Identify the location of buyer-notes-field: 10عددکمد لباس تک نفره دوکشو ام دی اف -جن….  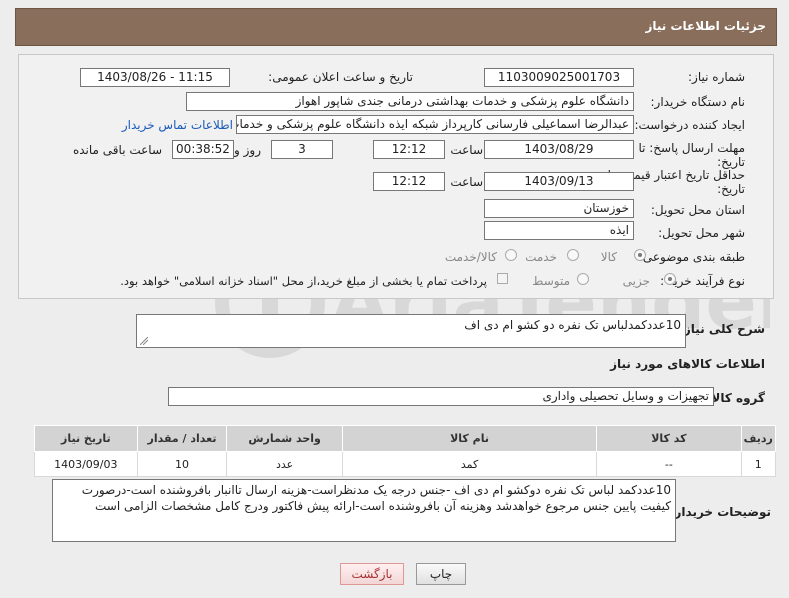
(364, 510).